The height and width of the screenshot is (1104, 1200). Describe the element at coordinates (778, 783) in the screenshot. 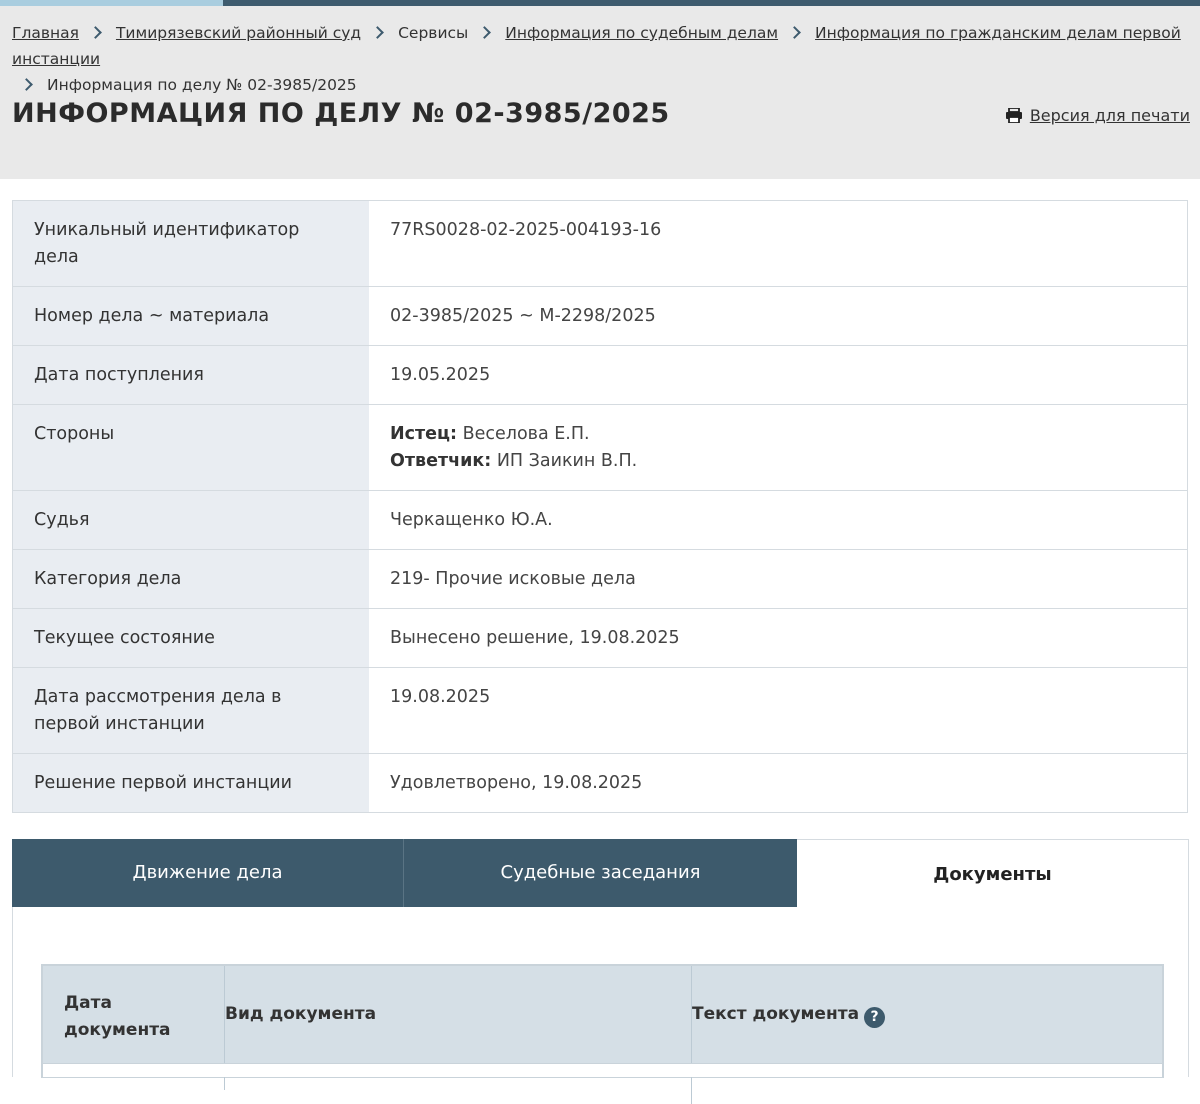

I see `case-info-value: Удовлетворено, 19.08.2025` at that location.